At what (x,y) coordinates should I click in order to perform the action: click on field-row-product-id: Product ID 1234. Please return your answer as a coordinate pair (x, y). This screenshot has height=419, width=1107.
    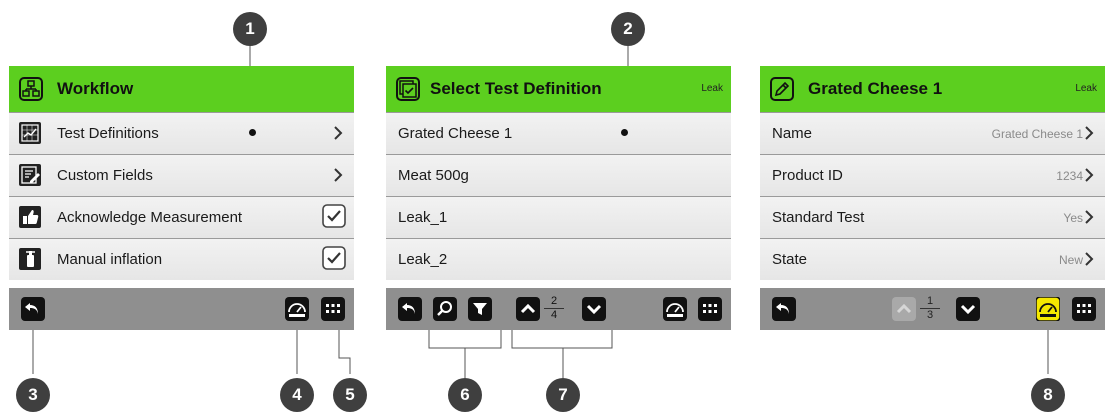
    Looking at the image, I should click on (932, 175).